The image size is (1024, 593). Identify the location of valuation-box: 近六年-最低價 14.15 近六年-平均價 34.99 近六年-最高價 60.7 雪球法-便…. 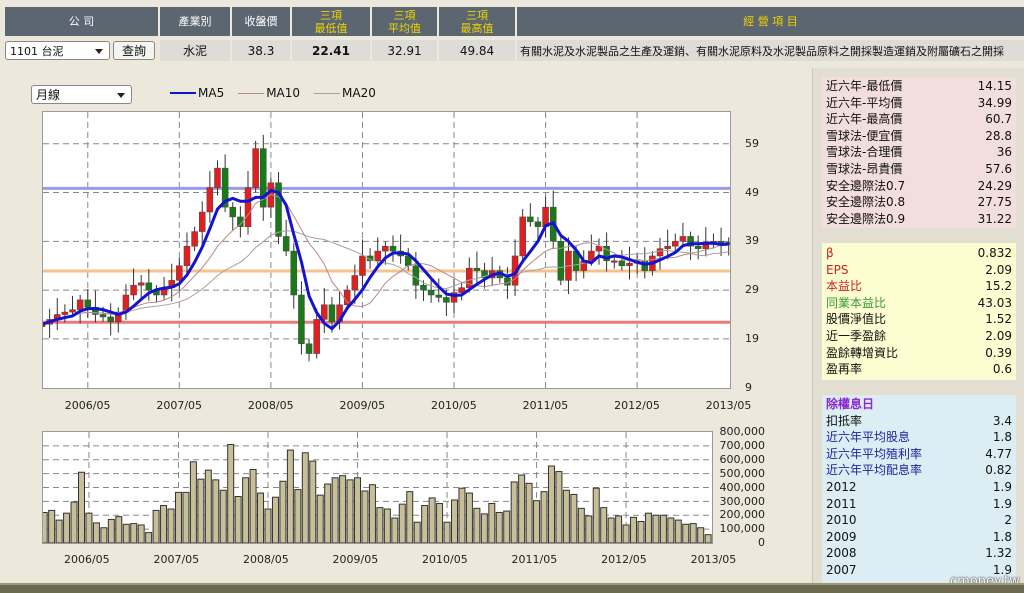
(919, 153).